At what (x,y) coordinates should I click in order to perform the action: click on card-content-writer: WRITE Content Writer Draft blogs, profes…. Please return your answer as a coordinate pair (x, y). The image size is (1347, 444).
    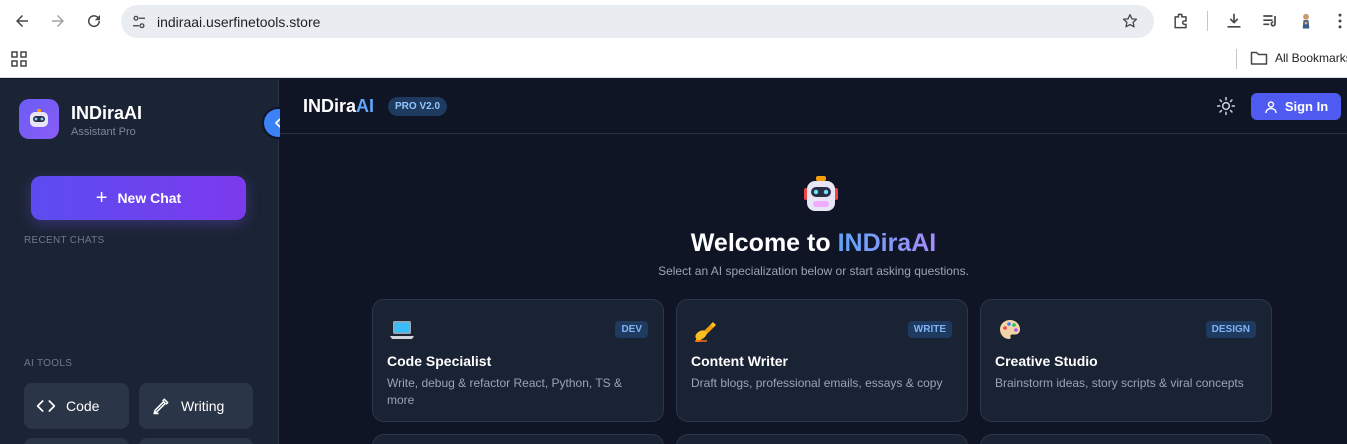
    Looking at the image, I should click on (822, 360).